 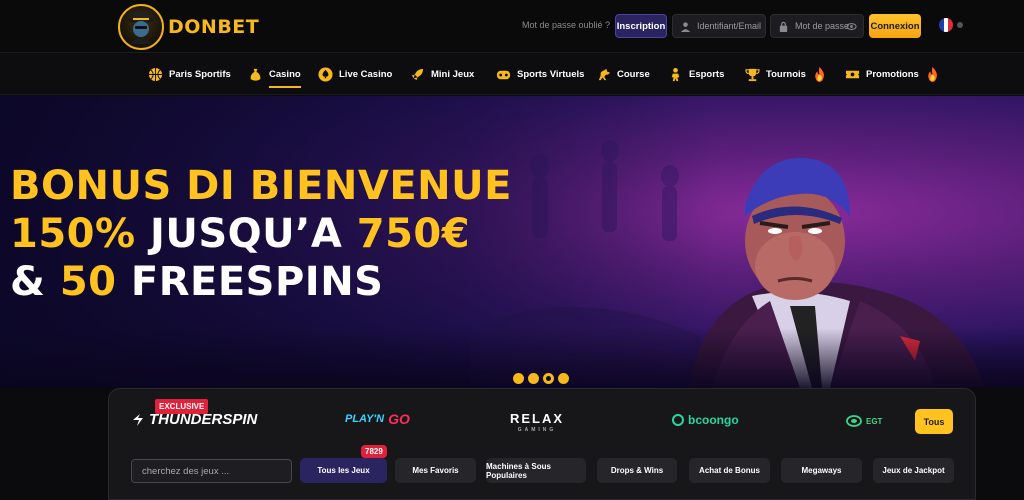 What do you see at coordinates (566, 25) in the screenshot?
I see `forgot-password-link: Mot de passe oublié ?` at bounding box center [566, 25].